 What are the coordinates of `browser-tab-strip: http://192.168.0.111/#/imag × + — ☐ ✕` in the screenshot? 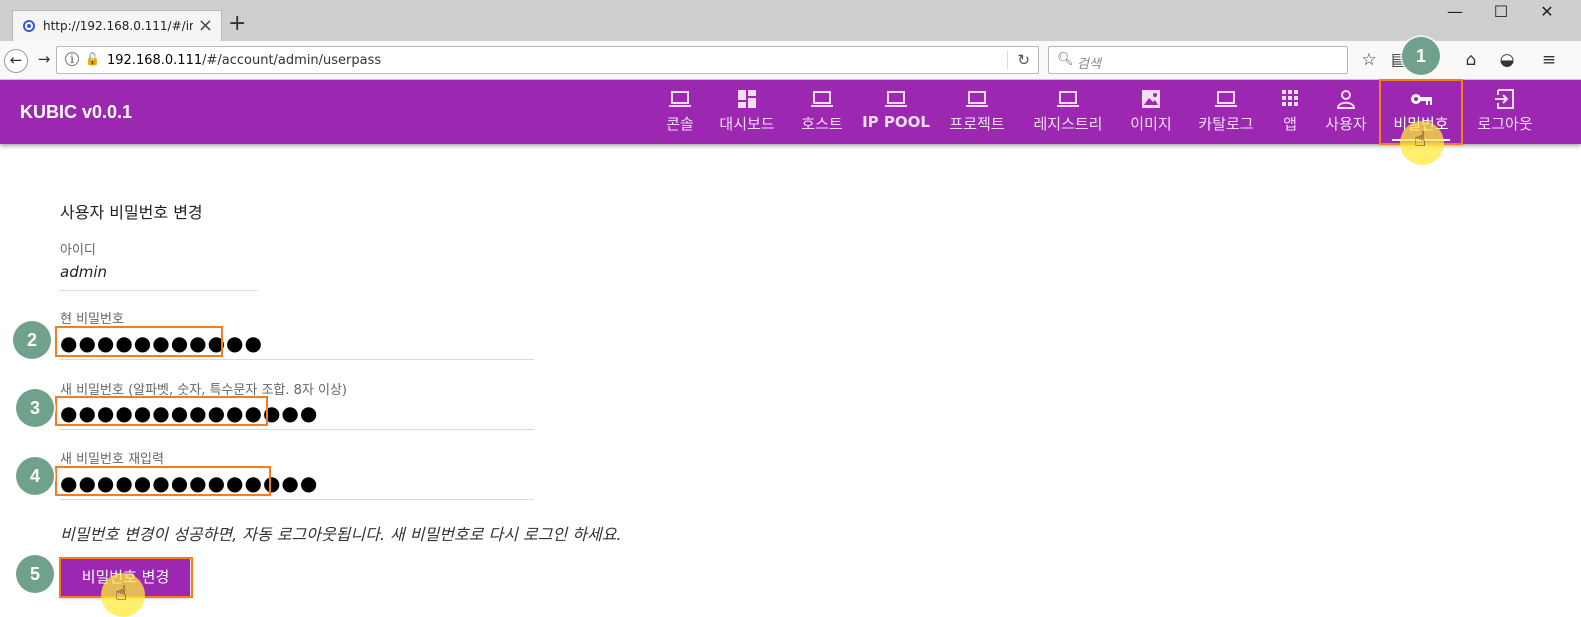 It's located at (790, 20).